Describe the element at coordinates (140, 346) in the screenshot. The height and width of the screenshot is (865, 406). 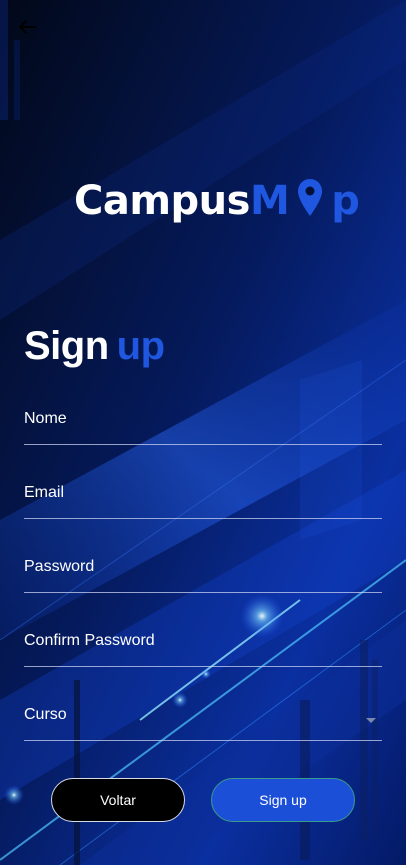
I see `title-up: up` at that location.